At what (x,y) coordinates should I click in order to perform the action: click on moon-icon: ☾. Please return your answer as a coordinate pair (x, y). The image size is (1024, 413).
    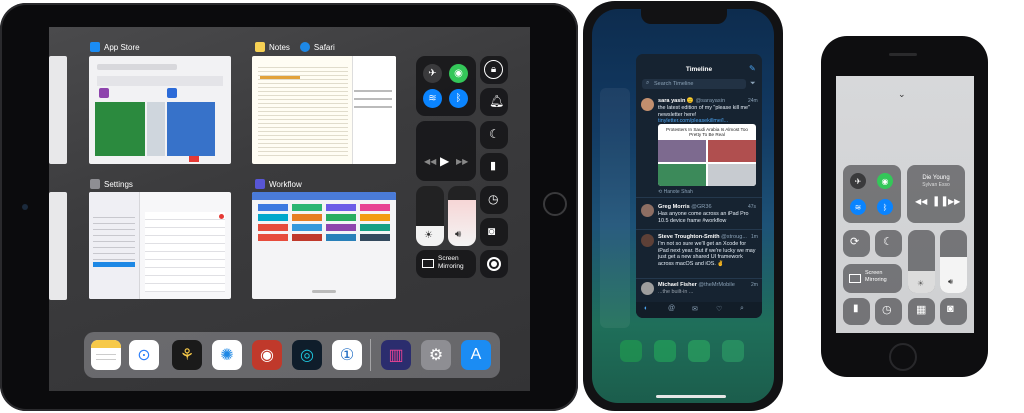
    Looking at the image, I should click on (494, 134).